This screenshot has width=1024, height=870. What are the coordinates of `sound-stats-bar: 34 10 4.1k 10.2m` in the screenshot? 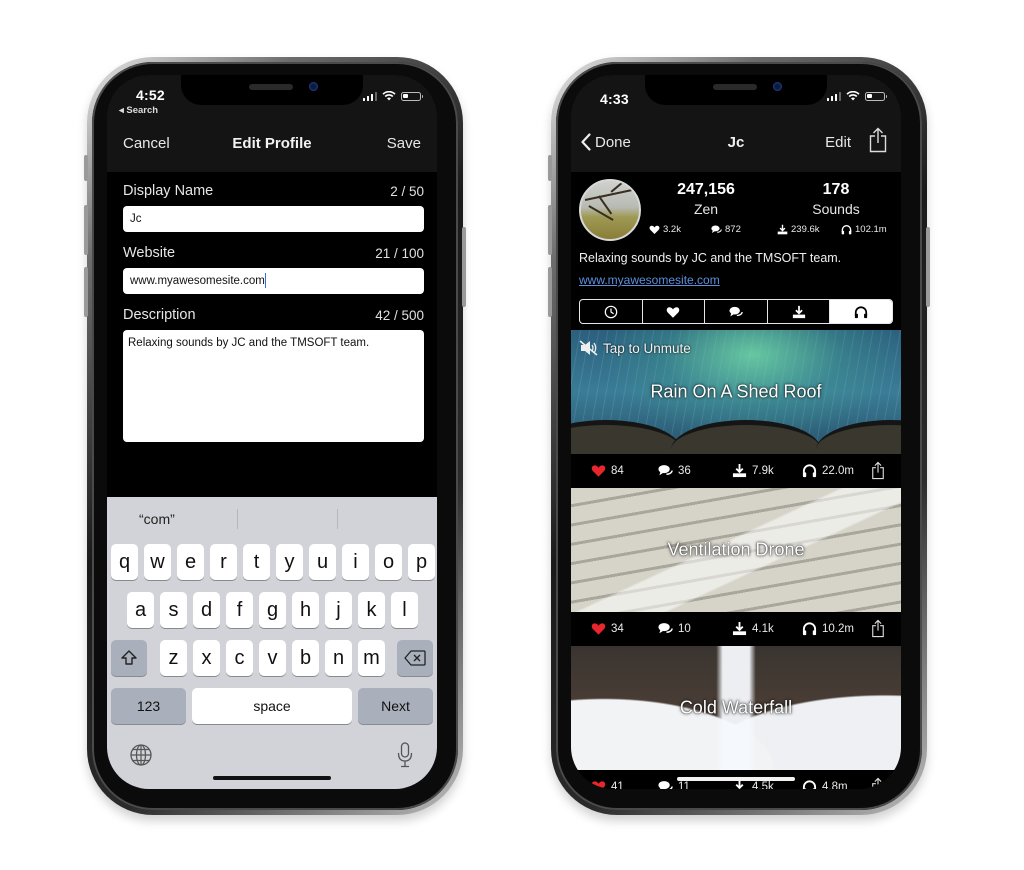 It's located at (736, 629).